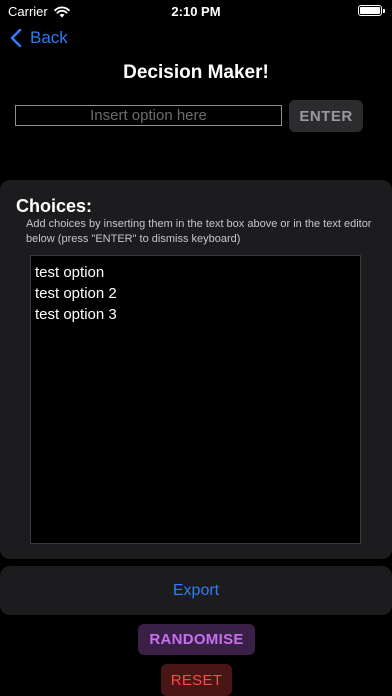 The width and height of the screenshot is (392, 696). Describe the element at coordinates (54, 206) in the screenshot. I see `choices-heading: Choices:` at that location.